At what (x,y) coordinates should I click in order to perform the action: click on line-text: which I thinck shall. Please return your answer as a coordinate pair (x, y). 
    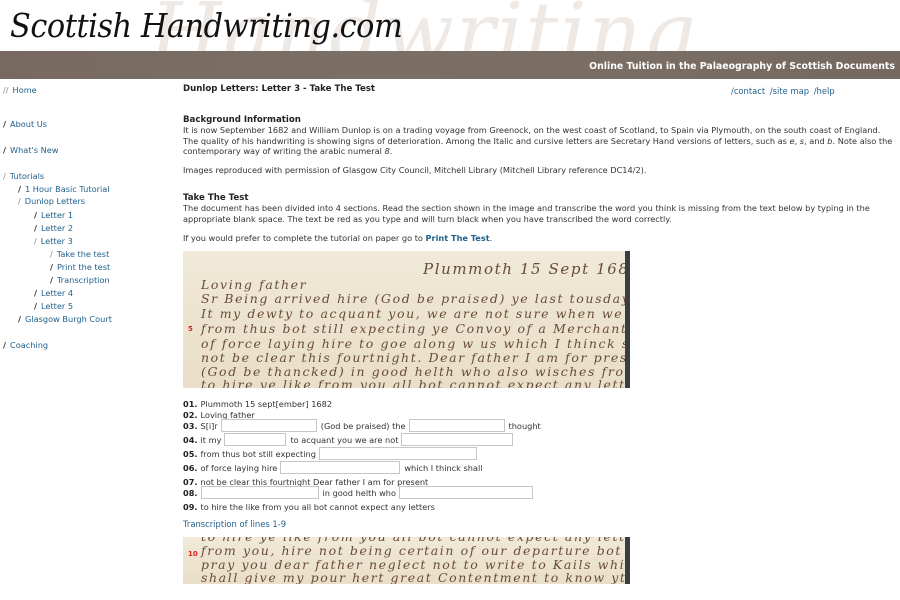
    Looking at the image, I should click on (443, 467).